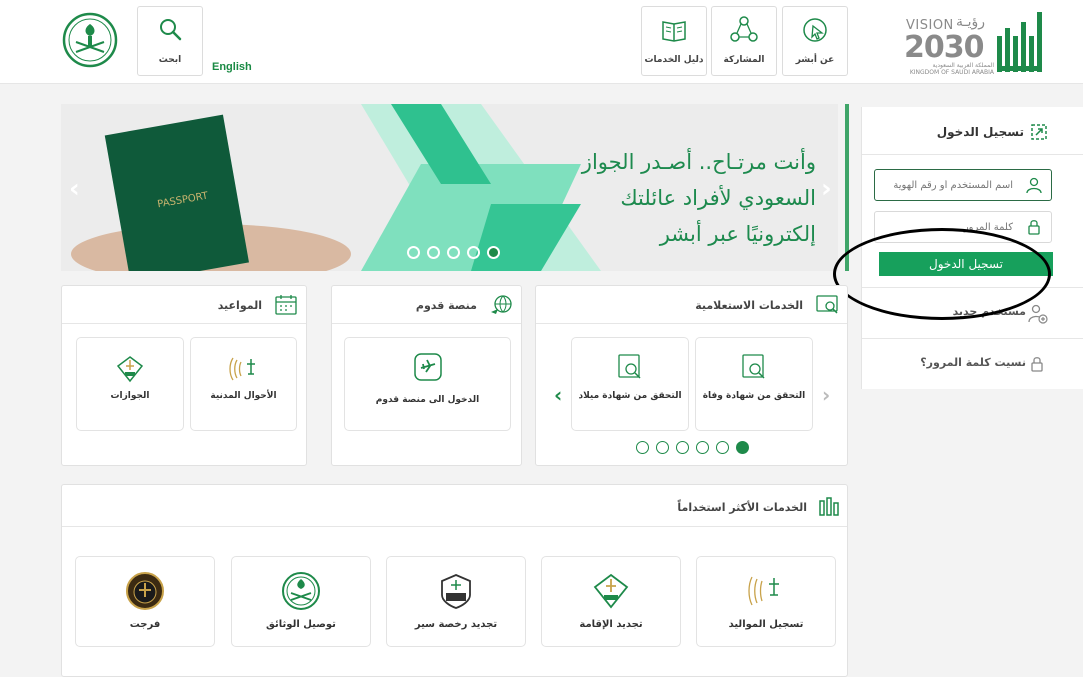  Describe the element at coordinates (674, 31) in the screenshot. I see `book-icon` at that location.